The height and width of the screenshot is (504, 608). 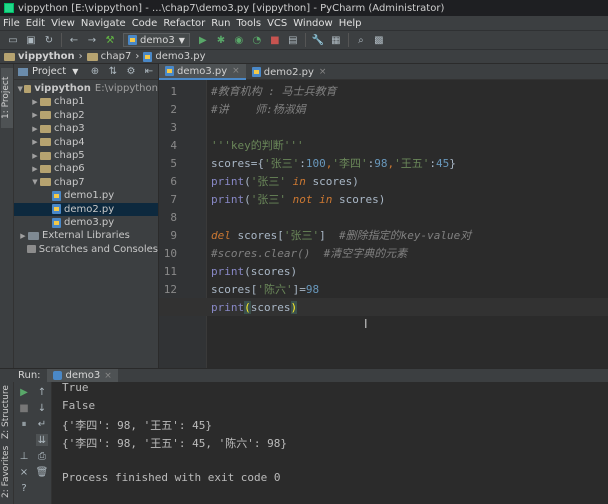 What do you see at coordinates (7, 472) in the screenshot?
I see `tab-favorites: 2: Favorites` at bounding box center [7, 472].